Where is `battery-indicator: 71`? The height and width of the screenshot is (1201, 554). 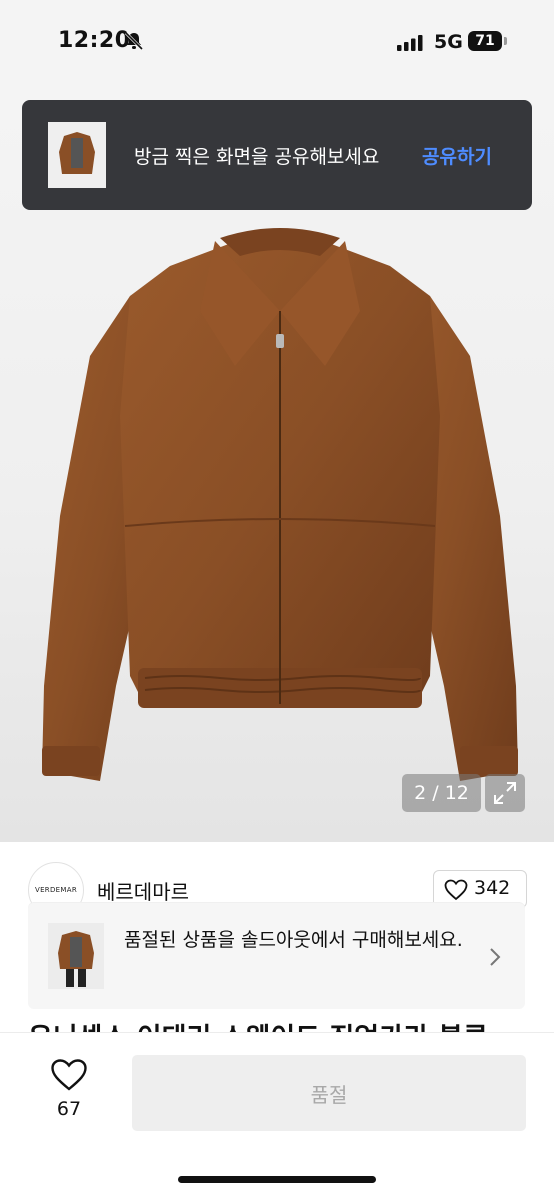
battery-indicator: 71 is located at coordinates (485, 41).